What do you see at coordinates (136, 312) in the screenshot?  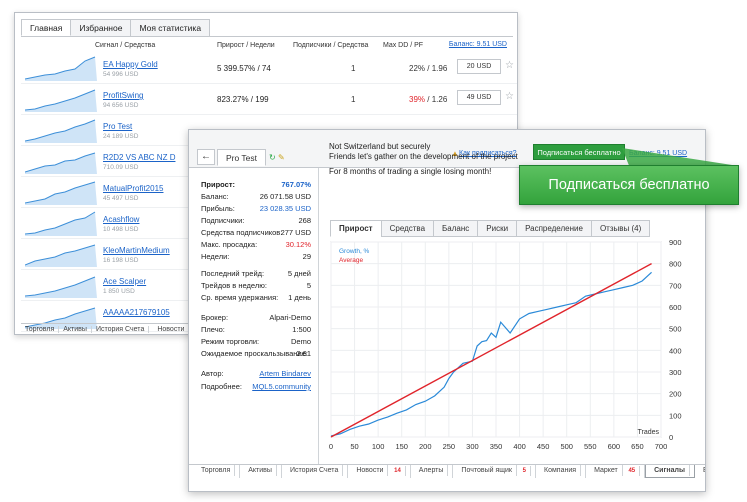 I see `signal-name-link: AAAAA217679105` at bounding box center [136, 312].